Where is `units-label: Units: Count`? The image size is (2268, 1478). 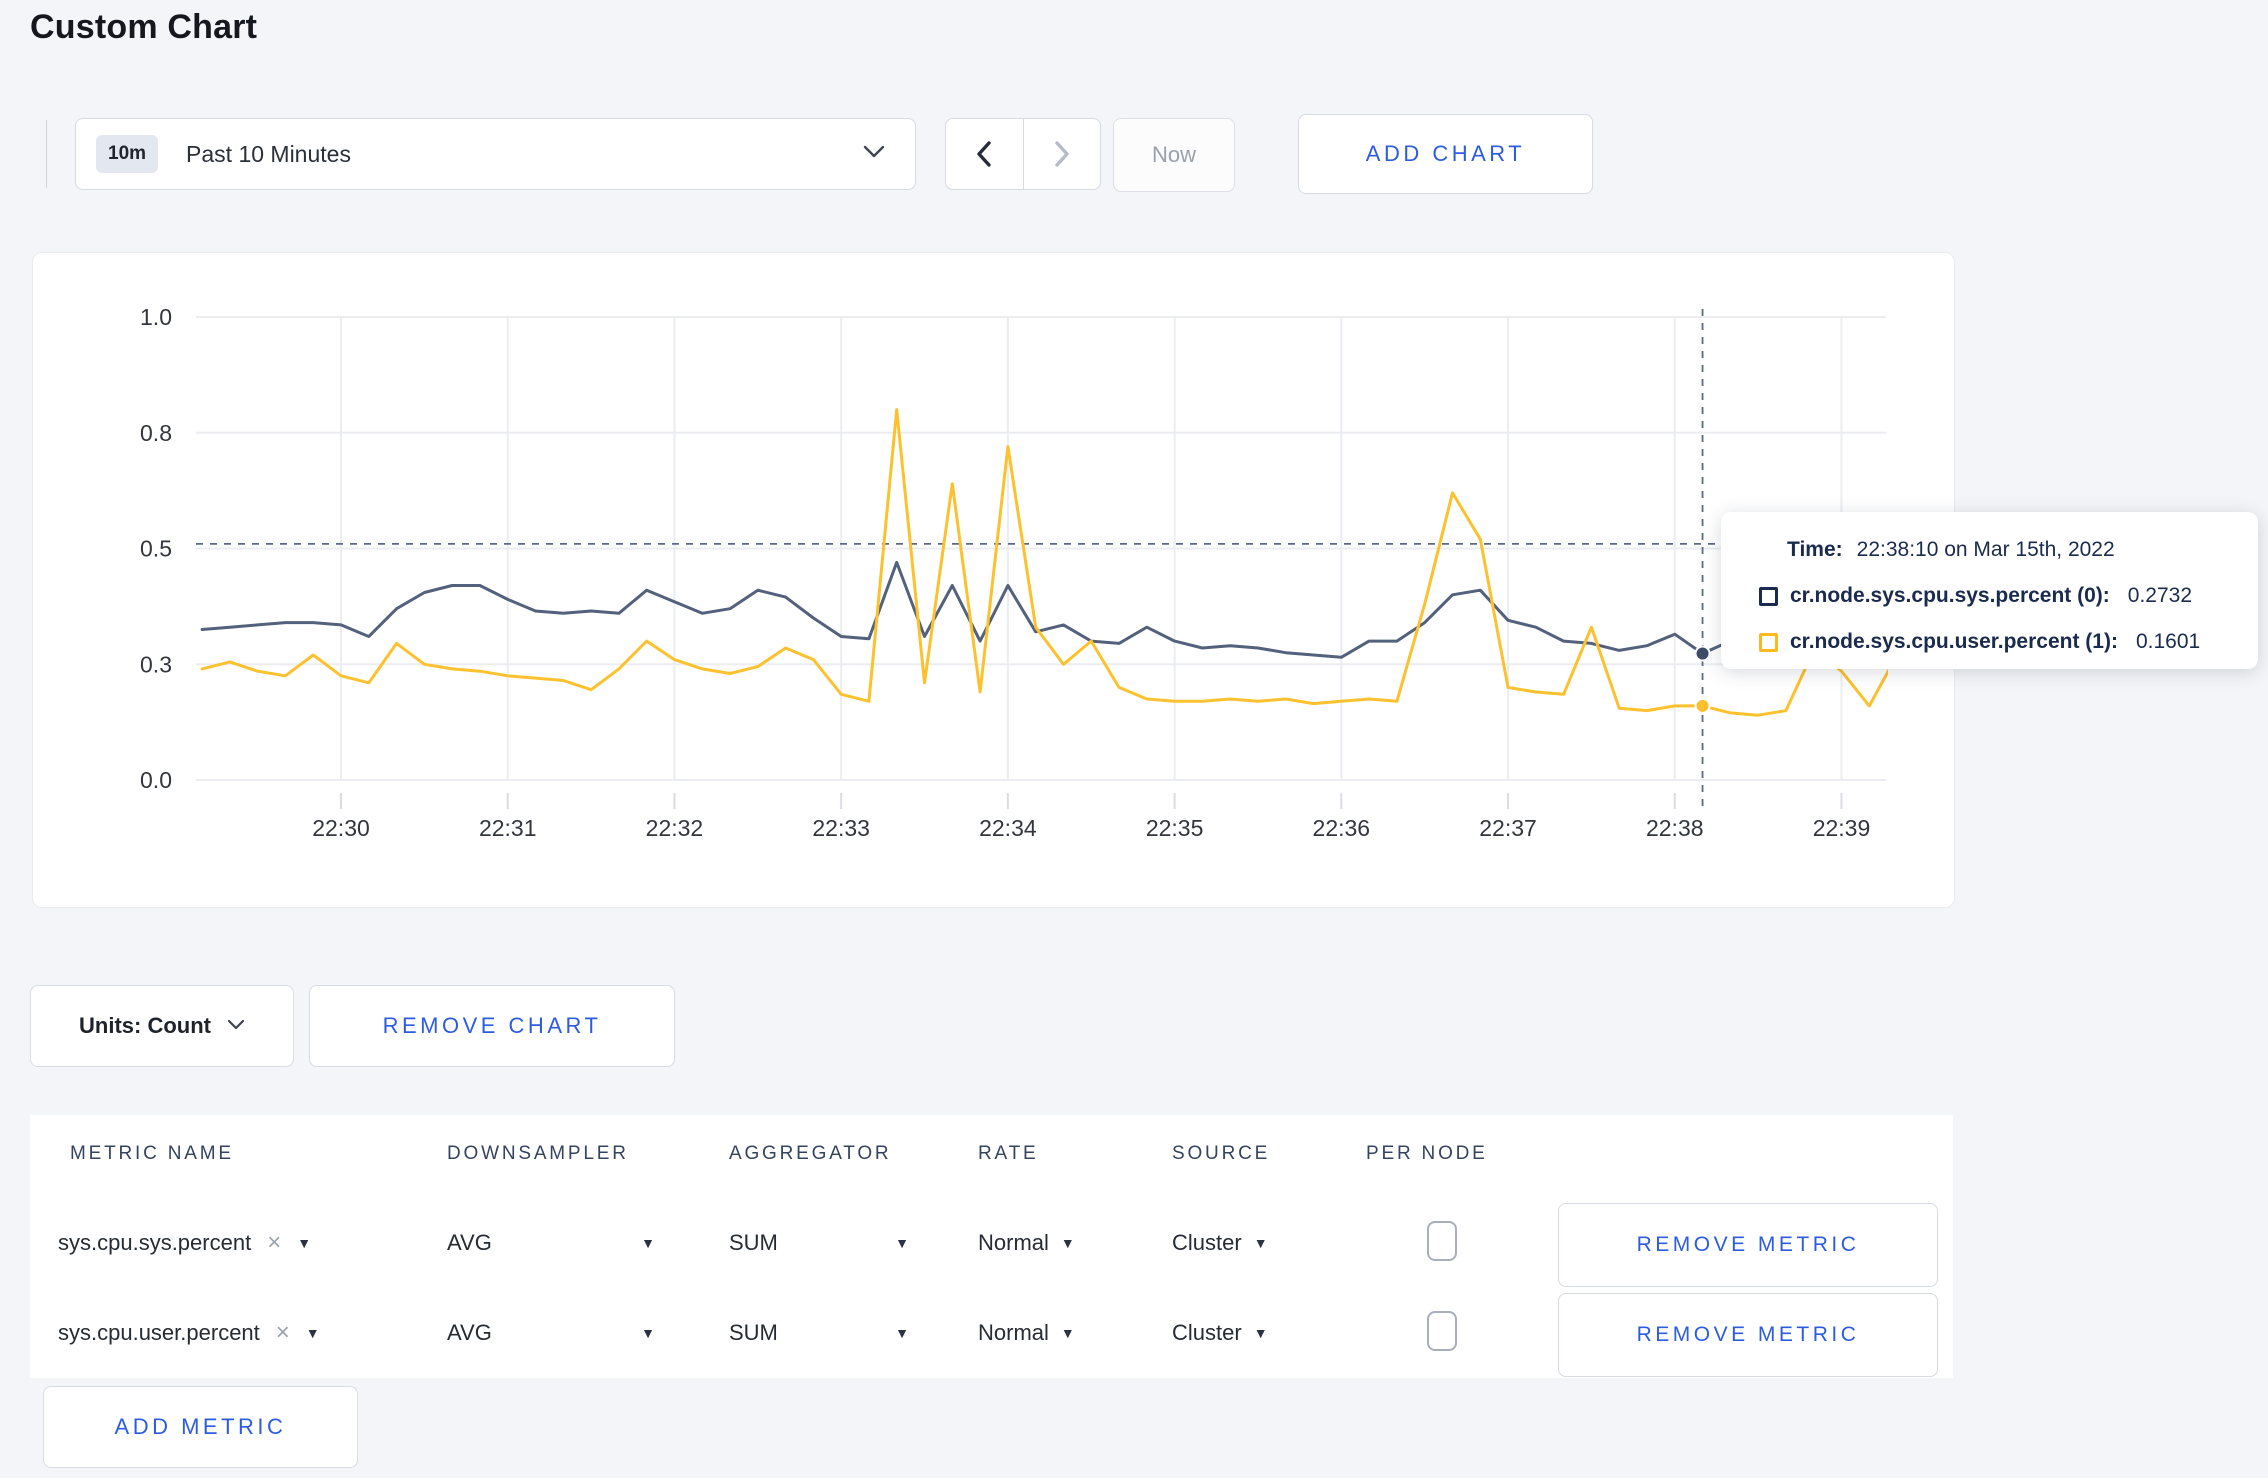 units-label: Units: Count is located at coordinates (145, 1025).